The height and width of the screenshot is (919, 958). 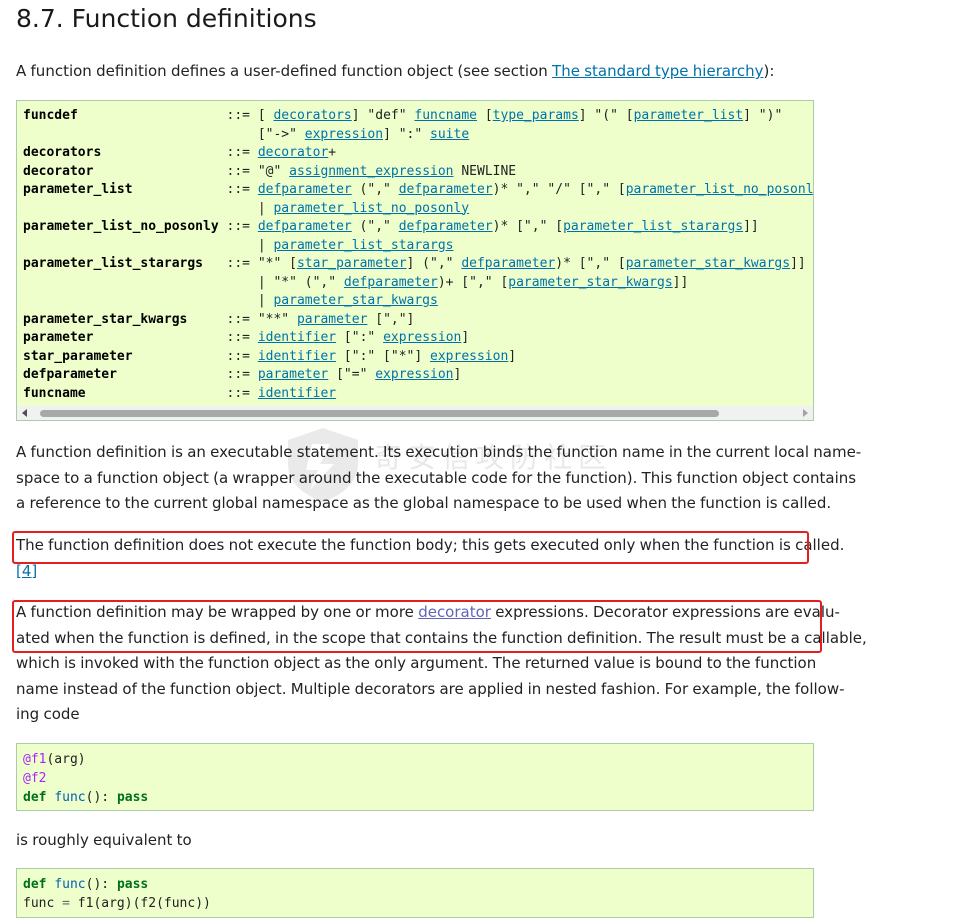 I want to click on grammar-token: ] "def", so click(x=383, y=115).